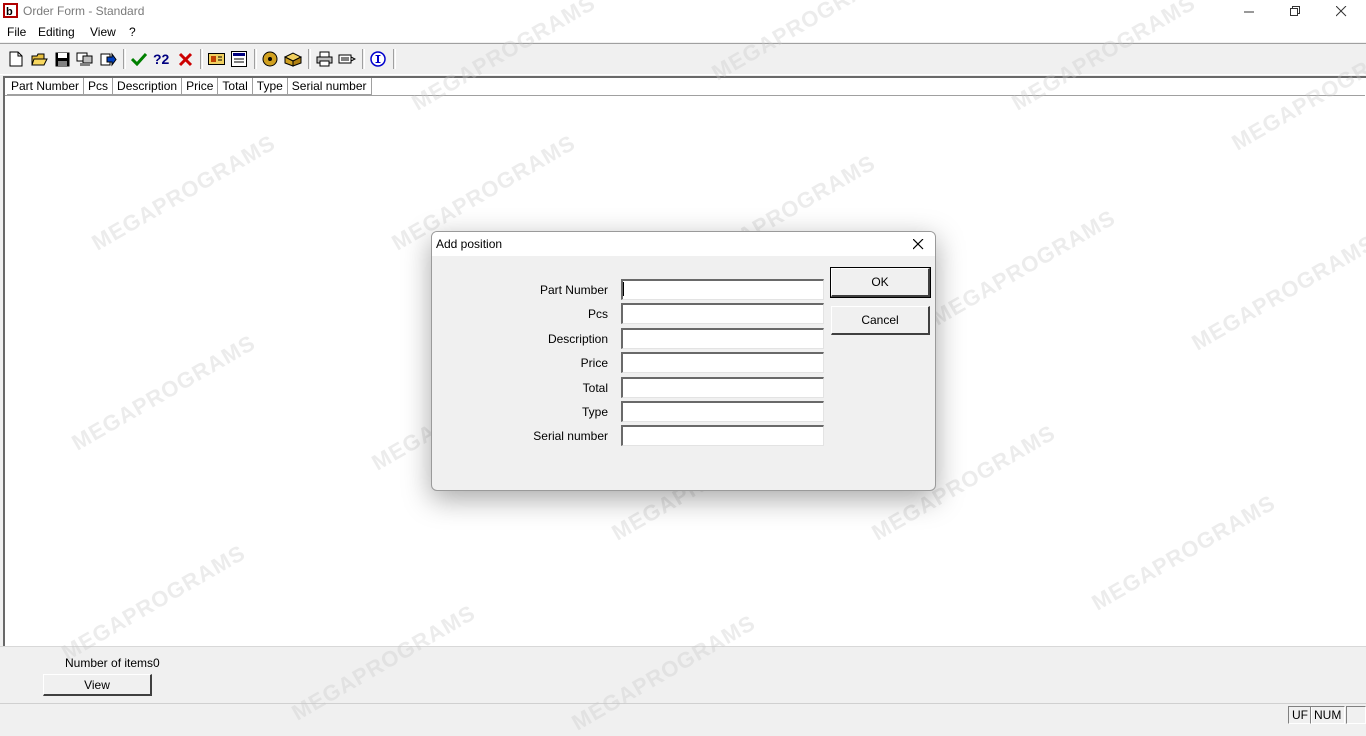 This screenshot has width=1366, height=736. What do you see at coordinates (139, 59) in the screenshot?
I see `checkmark-icon` at bounding box center [139, 59].